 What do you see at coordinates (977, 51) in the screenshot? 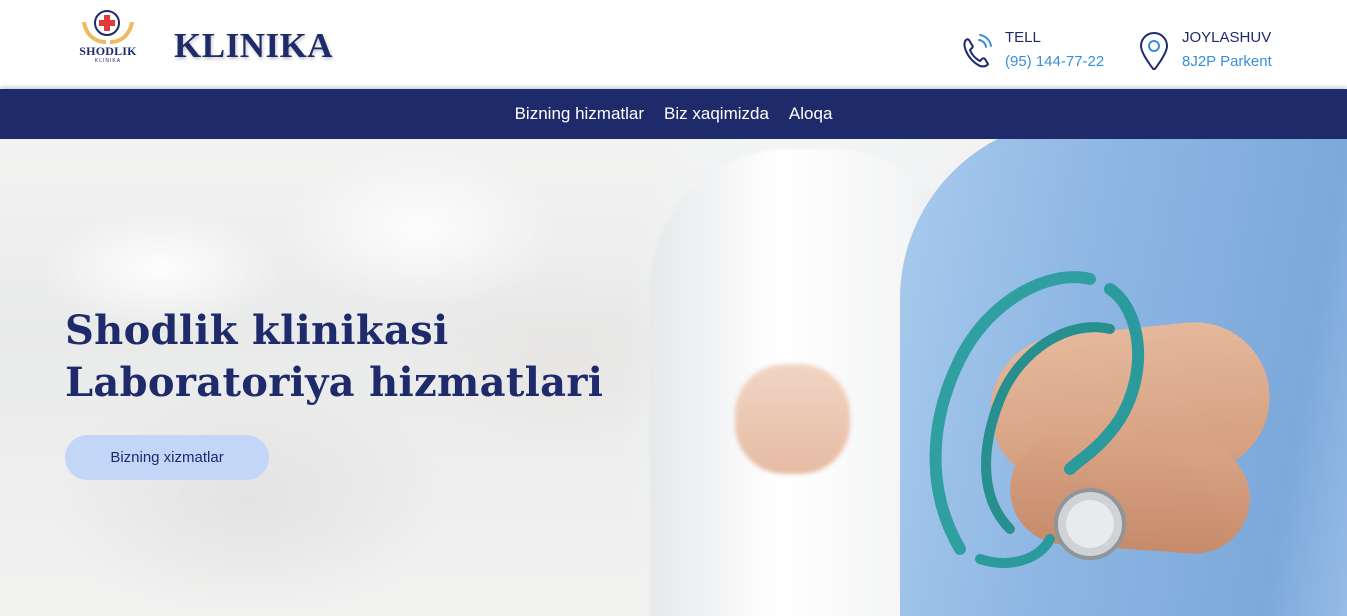
I see `phone-icon` at bounding box center [977, 51].